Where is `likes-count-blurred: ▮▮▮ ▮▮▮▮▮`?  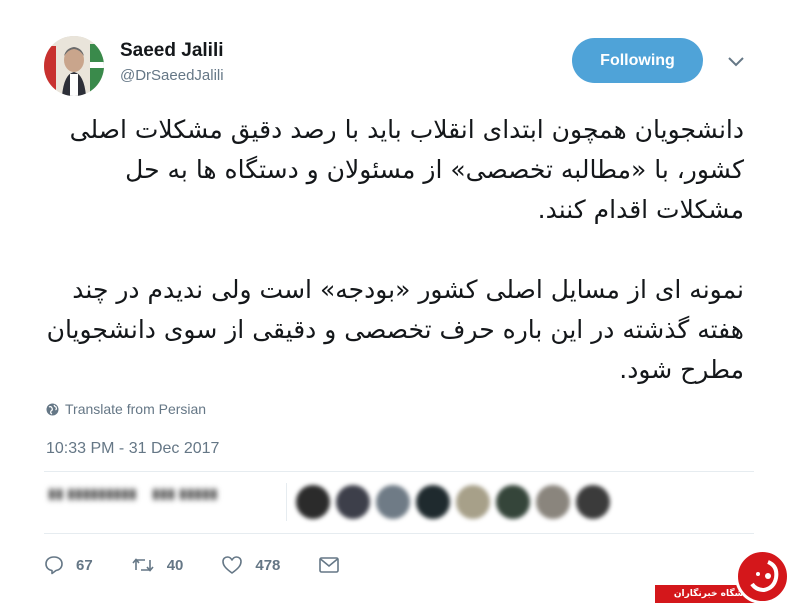 likes-count-blurred: ▮▮▮ ▮▮▮▮▮ is located at coordinates (185, 493).